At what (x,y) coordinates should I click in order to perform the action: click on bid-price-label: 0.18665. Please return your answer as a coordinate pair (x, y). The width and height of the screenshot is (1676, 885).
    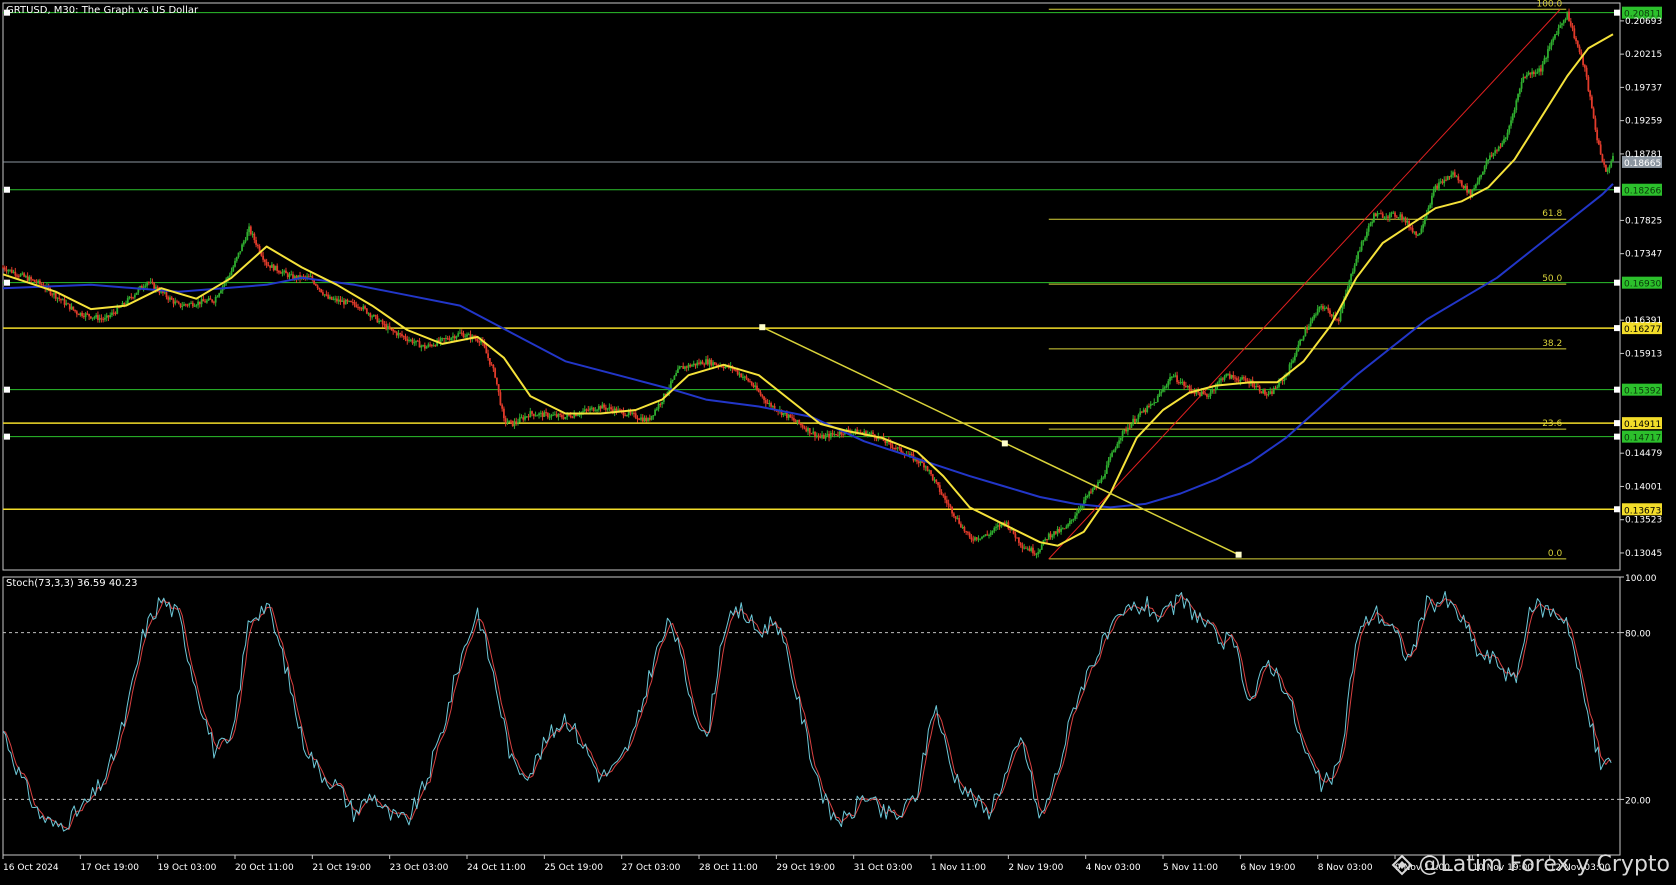
    Looking at the image, I should click on (1642, 164).